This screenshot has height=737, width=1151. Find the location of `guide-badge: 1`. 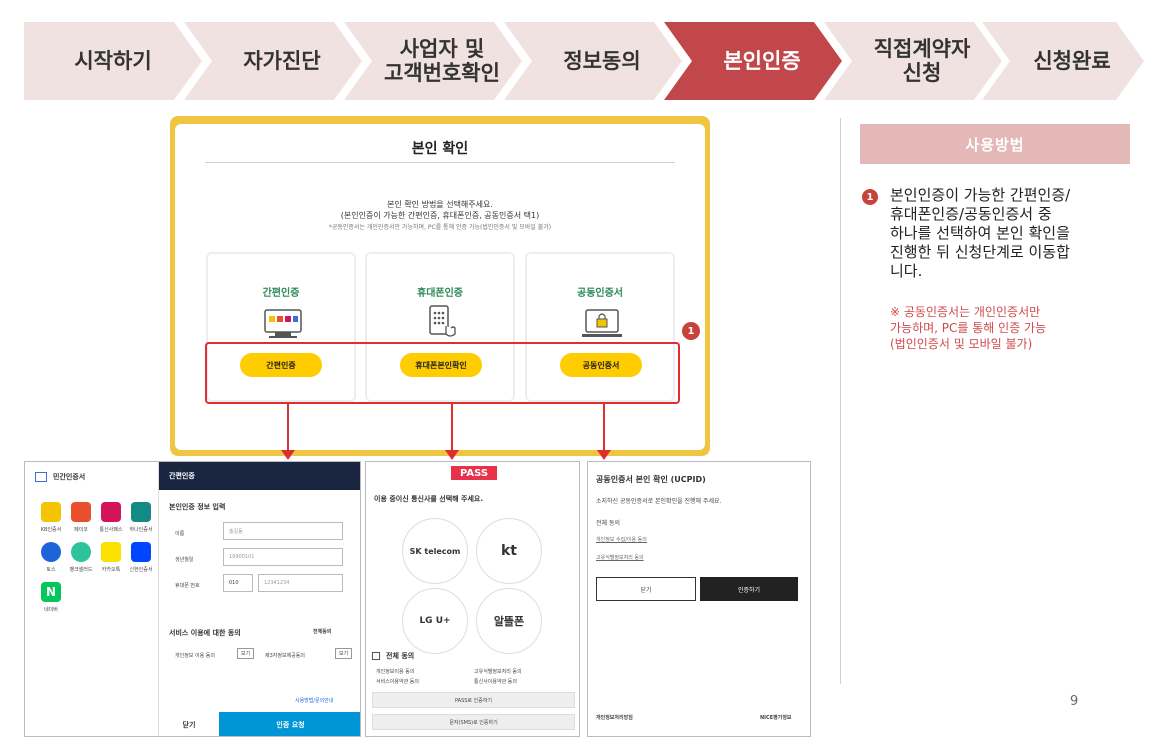

guide-badge: 1 is located at coordinates (870, 197).